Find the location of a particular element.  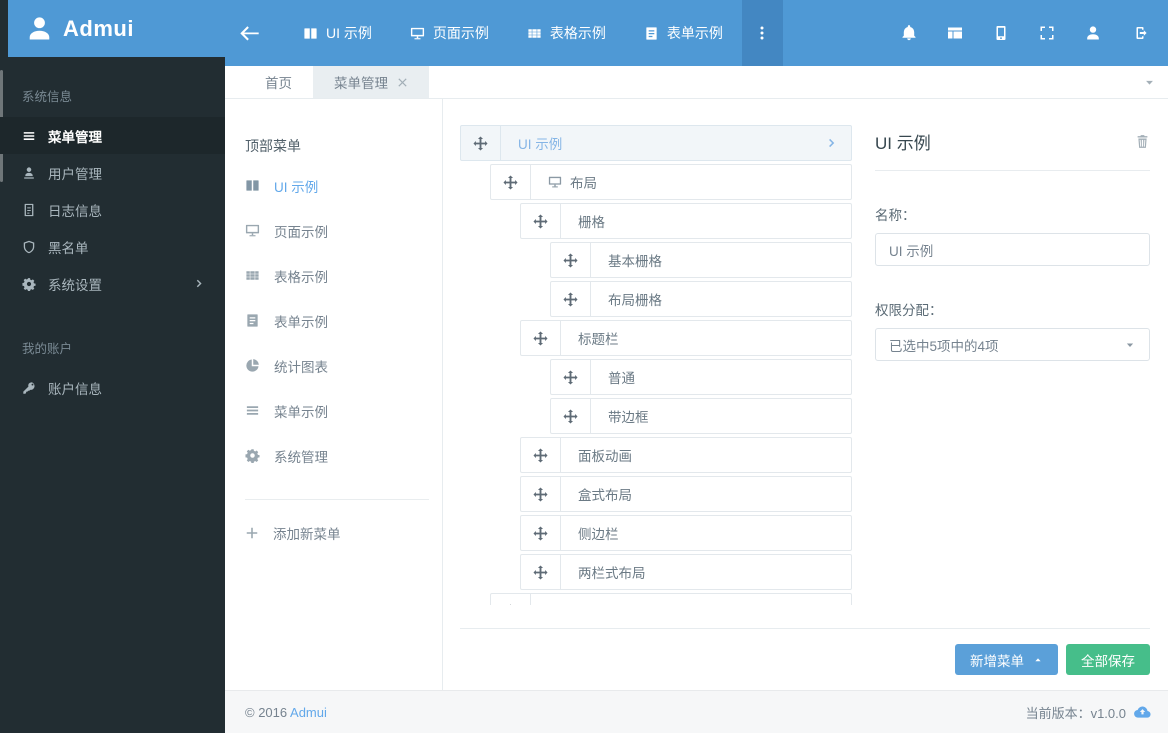

tree-row-label-wrap: 侧边栏 is located at coordinates (706, 533).